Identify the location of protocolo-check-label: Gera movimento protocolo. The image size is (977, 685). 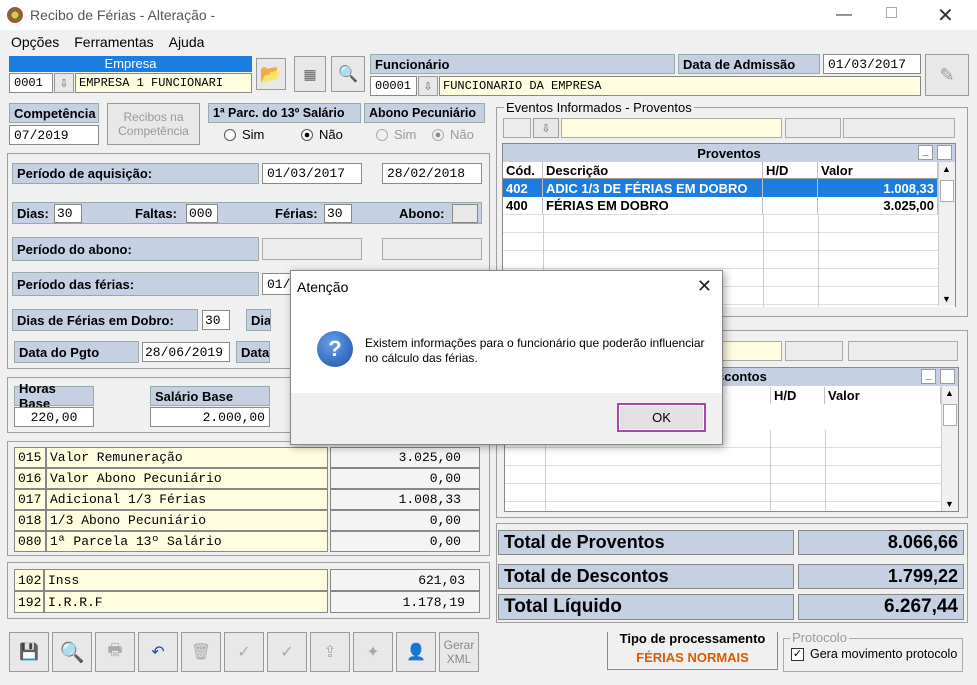
(884, 654).